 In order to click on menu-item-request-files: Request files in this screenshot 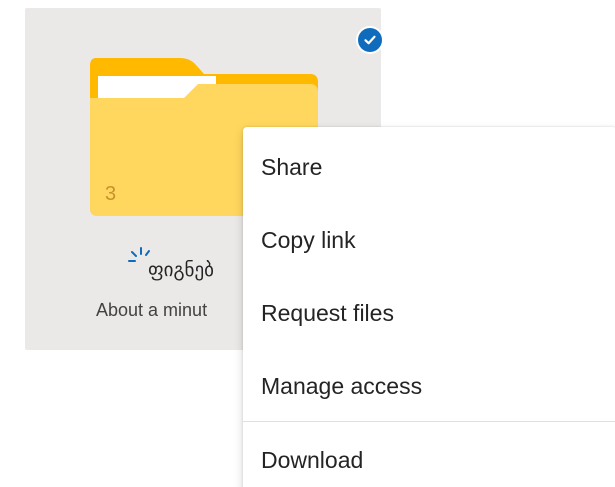, I will do `click(429, 313)`.